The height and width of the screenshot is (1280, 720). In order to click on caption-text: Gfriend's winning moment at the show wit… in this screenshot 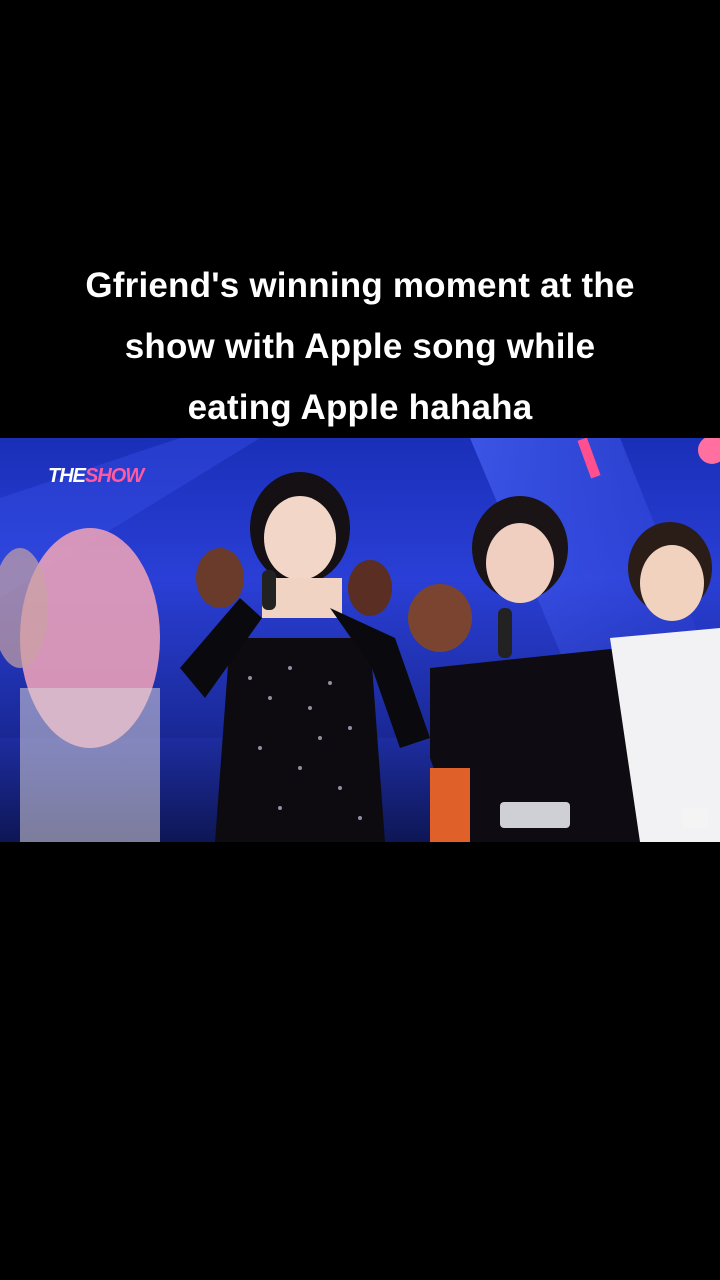, I will do `click(360, 346)`.